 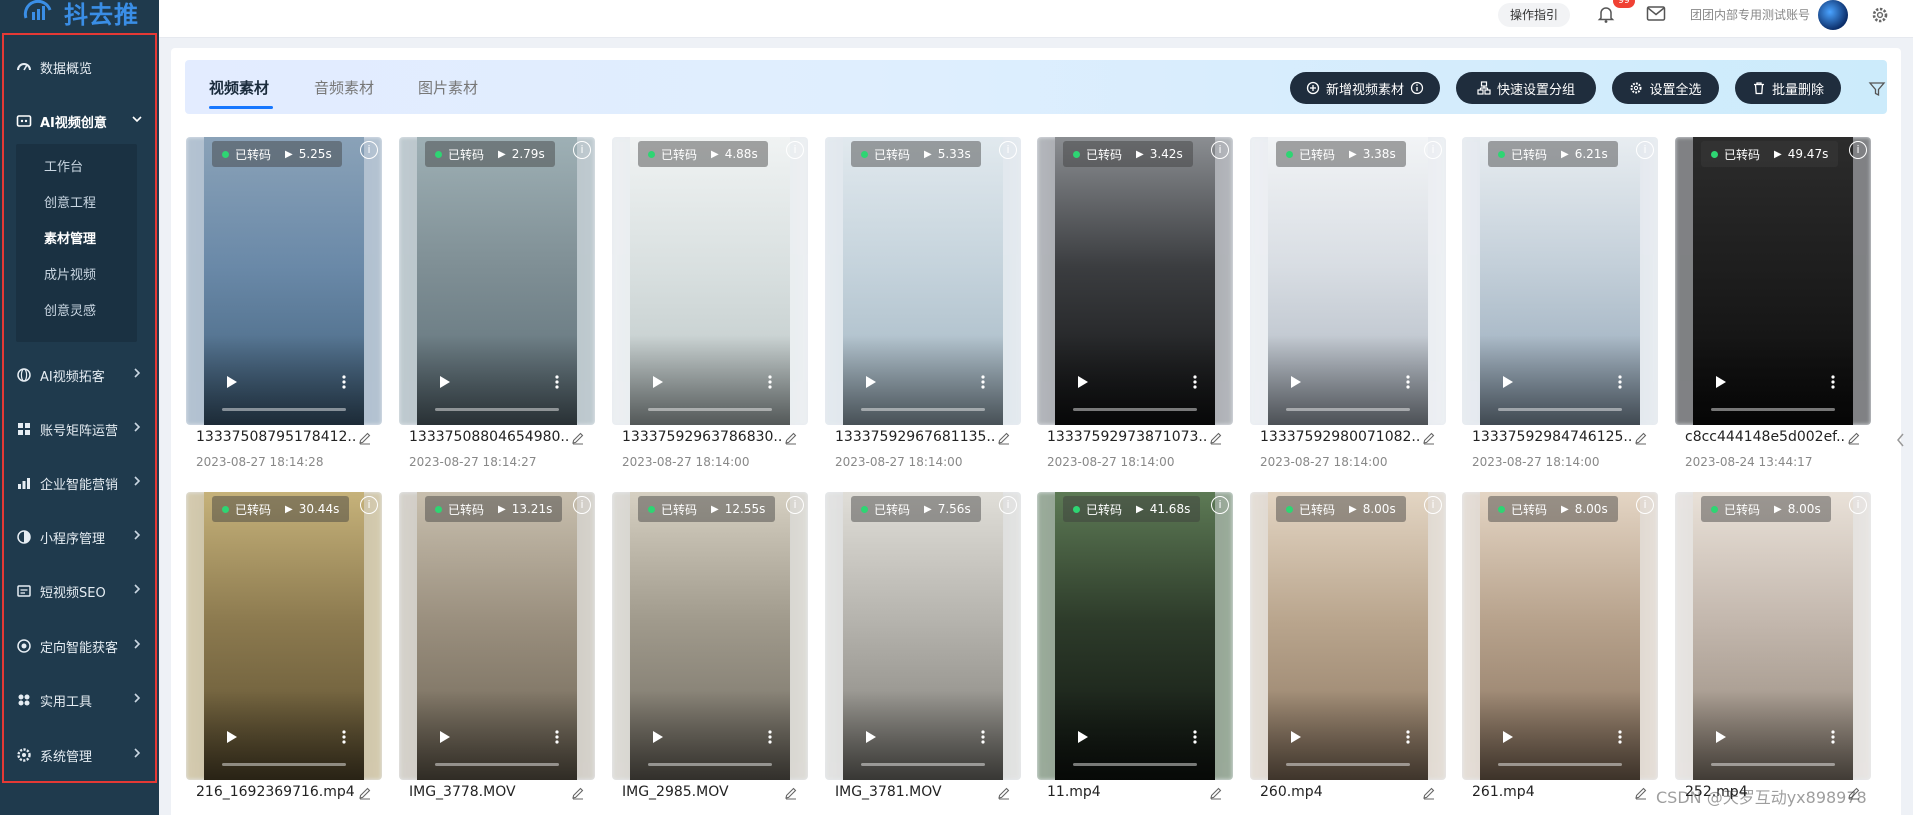 I want to click on submenu-item-creative-project: 创意工程, so click(x=70, y=204).